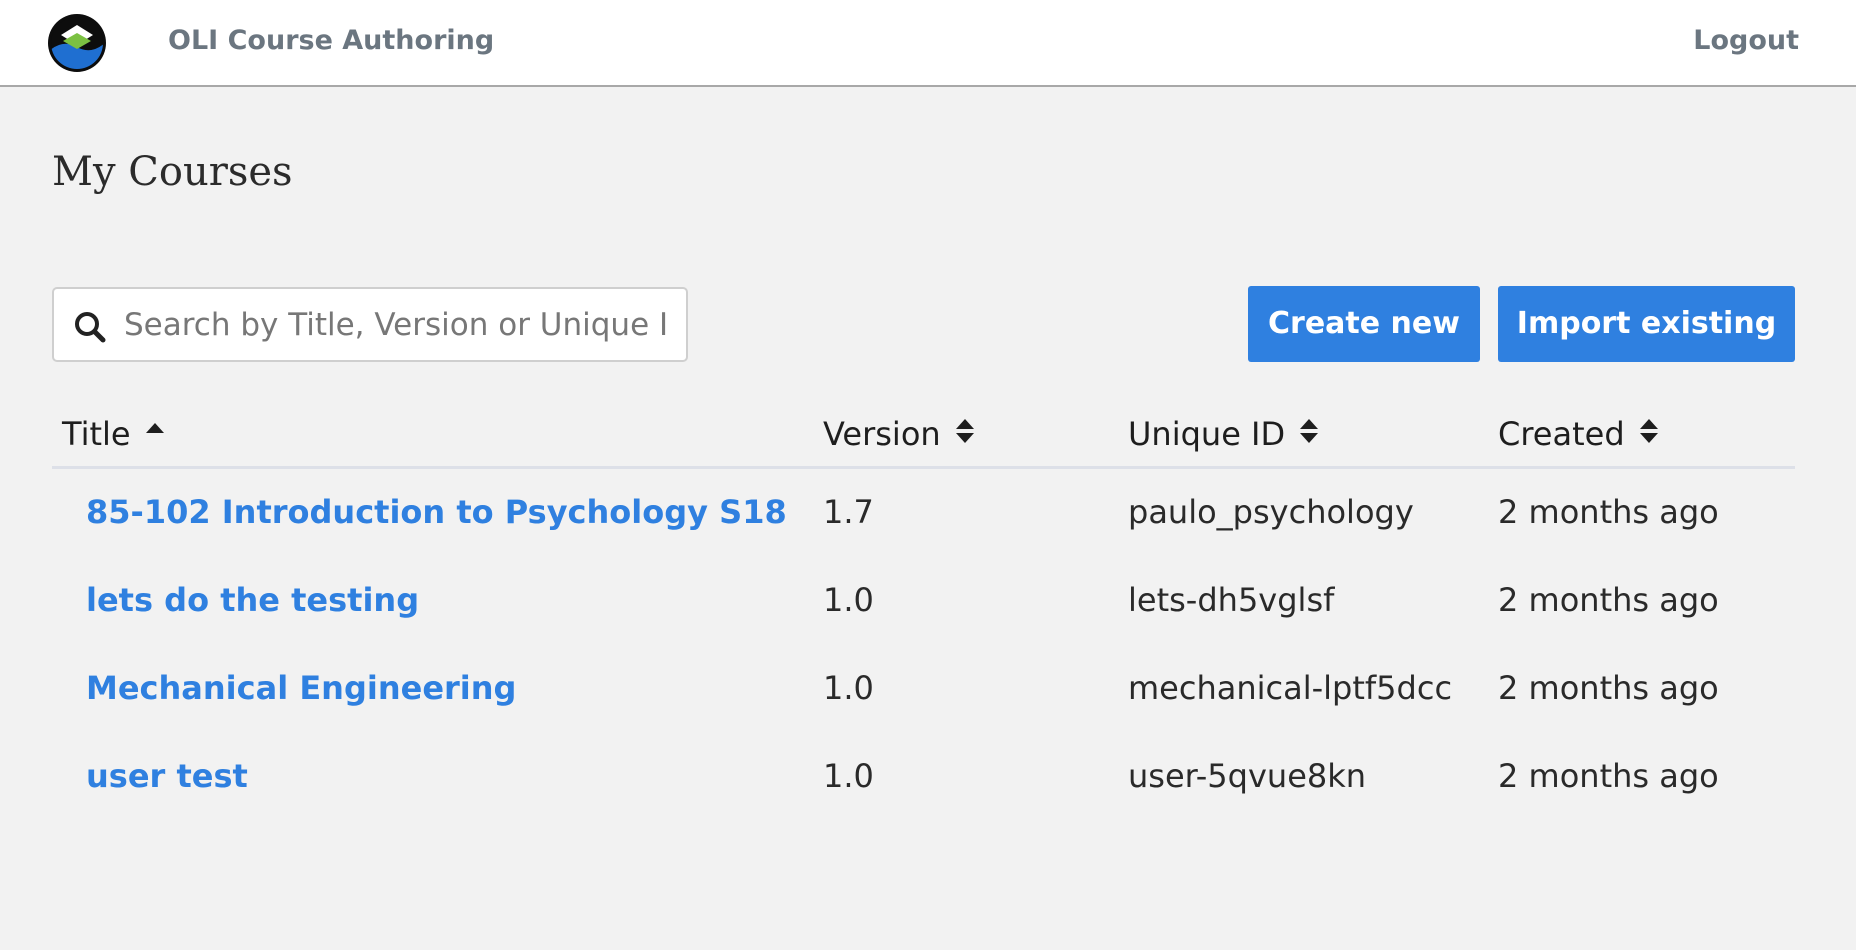 This screenshot has width=1856, height=950. Describe the element at coordinates (96, 434) in the screenshot. I see `column-header-label: Title` at that location.